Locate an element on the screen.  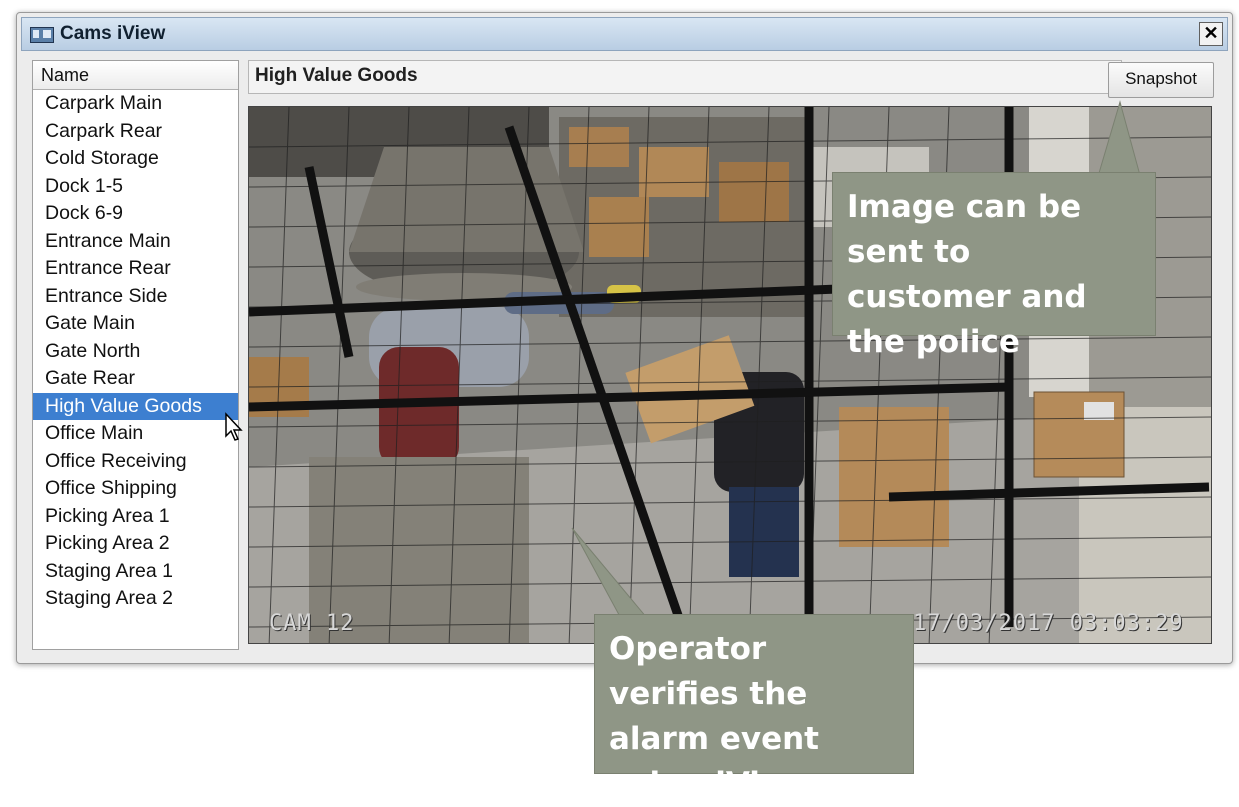
camera-list-item: Gate Main is located at coordinates (135, 324).